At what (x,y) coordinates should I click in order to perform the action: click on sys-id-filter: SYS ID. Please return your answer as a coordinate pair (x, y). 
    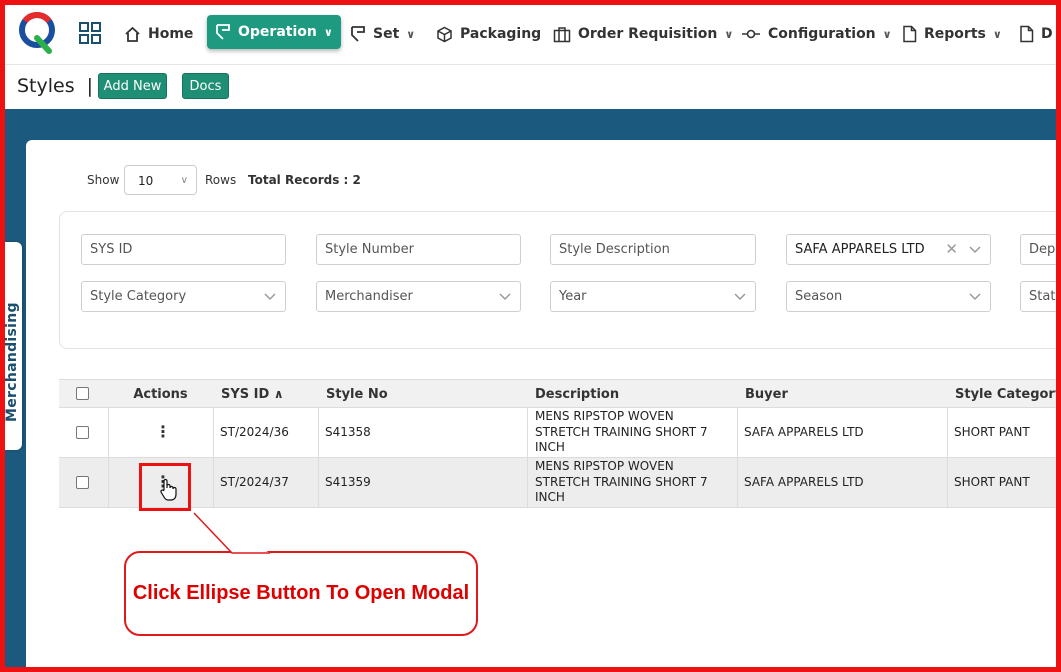
    Looking at the image, I should click on (183, 249).